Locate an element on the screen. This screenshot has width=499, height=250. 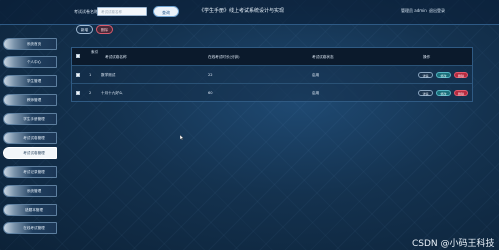
sidebar-item-exam-papers: 考试试卷管理 is located at coordinates (29, 138).